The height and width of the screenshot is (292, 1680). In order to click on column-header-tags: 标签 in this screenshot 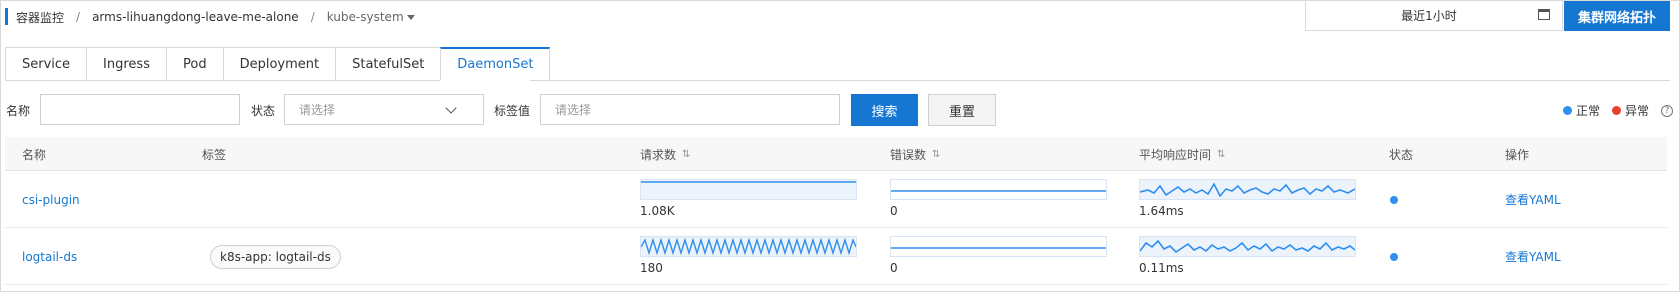, I will do `click(214, 154)`.